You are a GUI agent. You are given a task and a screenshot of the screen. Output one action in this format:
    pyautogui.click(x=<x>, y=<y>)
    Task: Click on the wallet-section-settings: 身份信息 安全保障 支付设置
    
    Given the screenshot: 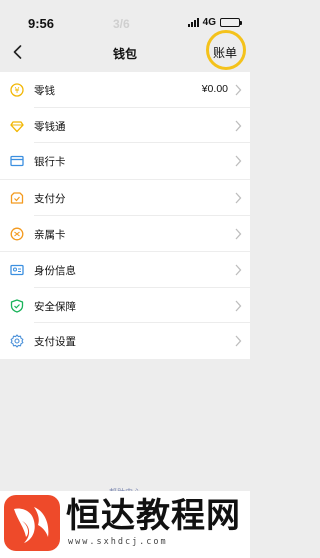 What is the action you would take?
    pyautogui.click(x=125, y=305)
    